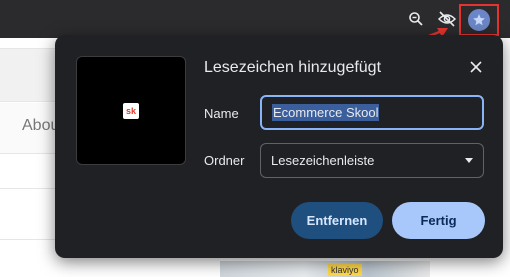 The height and width of the screenshot is (277, 510). I want to click on page-image, so click(325, 269).